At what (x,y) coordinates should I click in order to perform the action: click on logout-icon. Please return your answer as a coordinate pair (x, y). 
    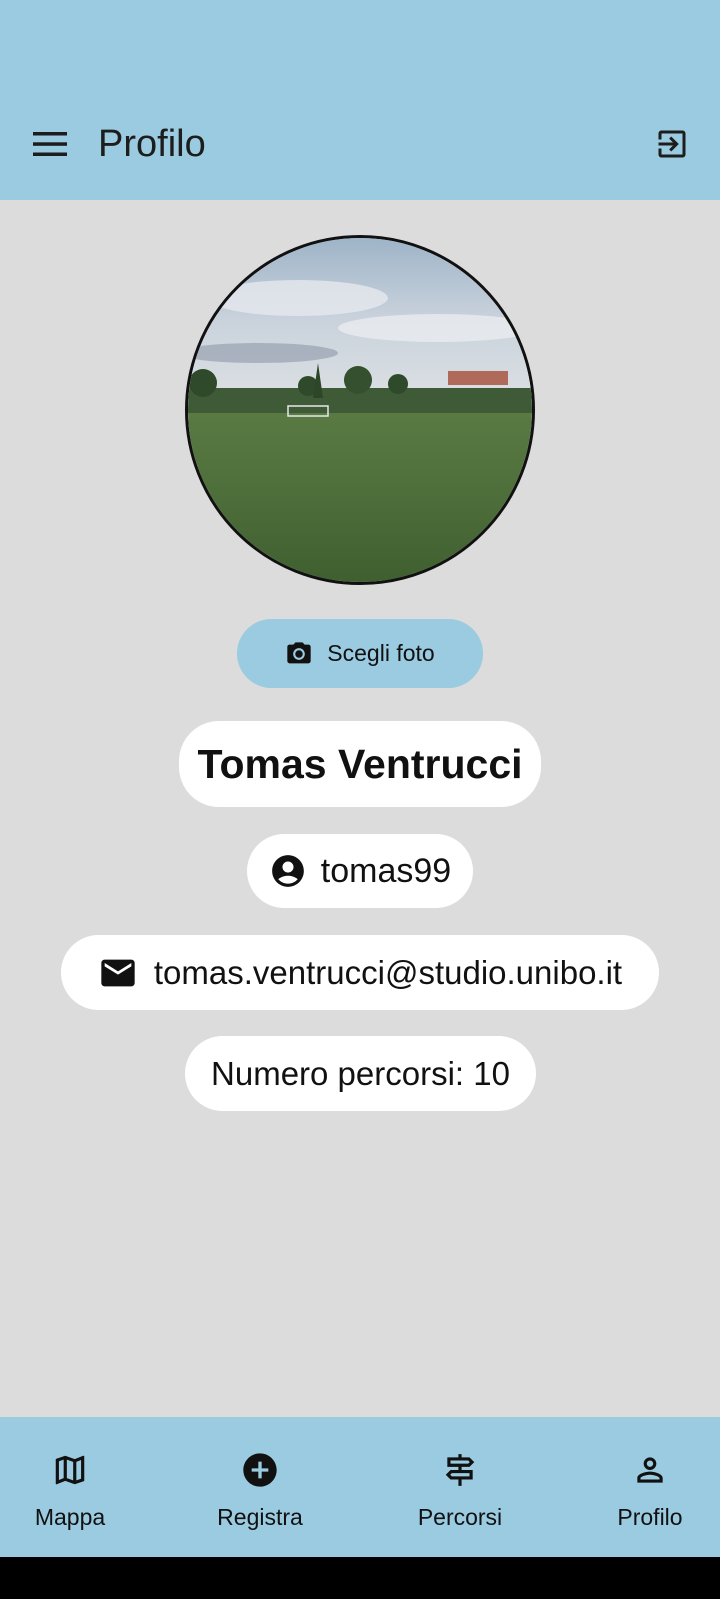
    Looking at the image, I should click on (672, 144).